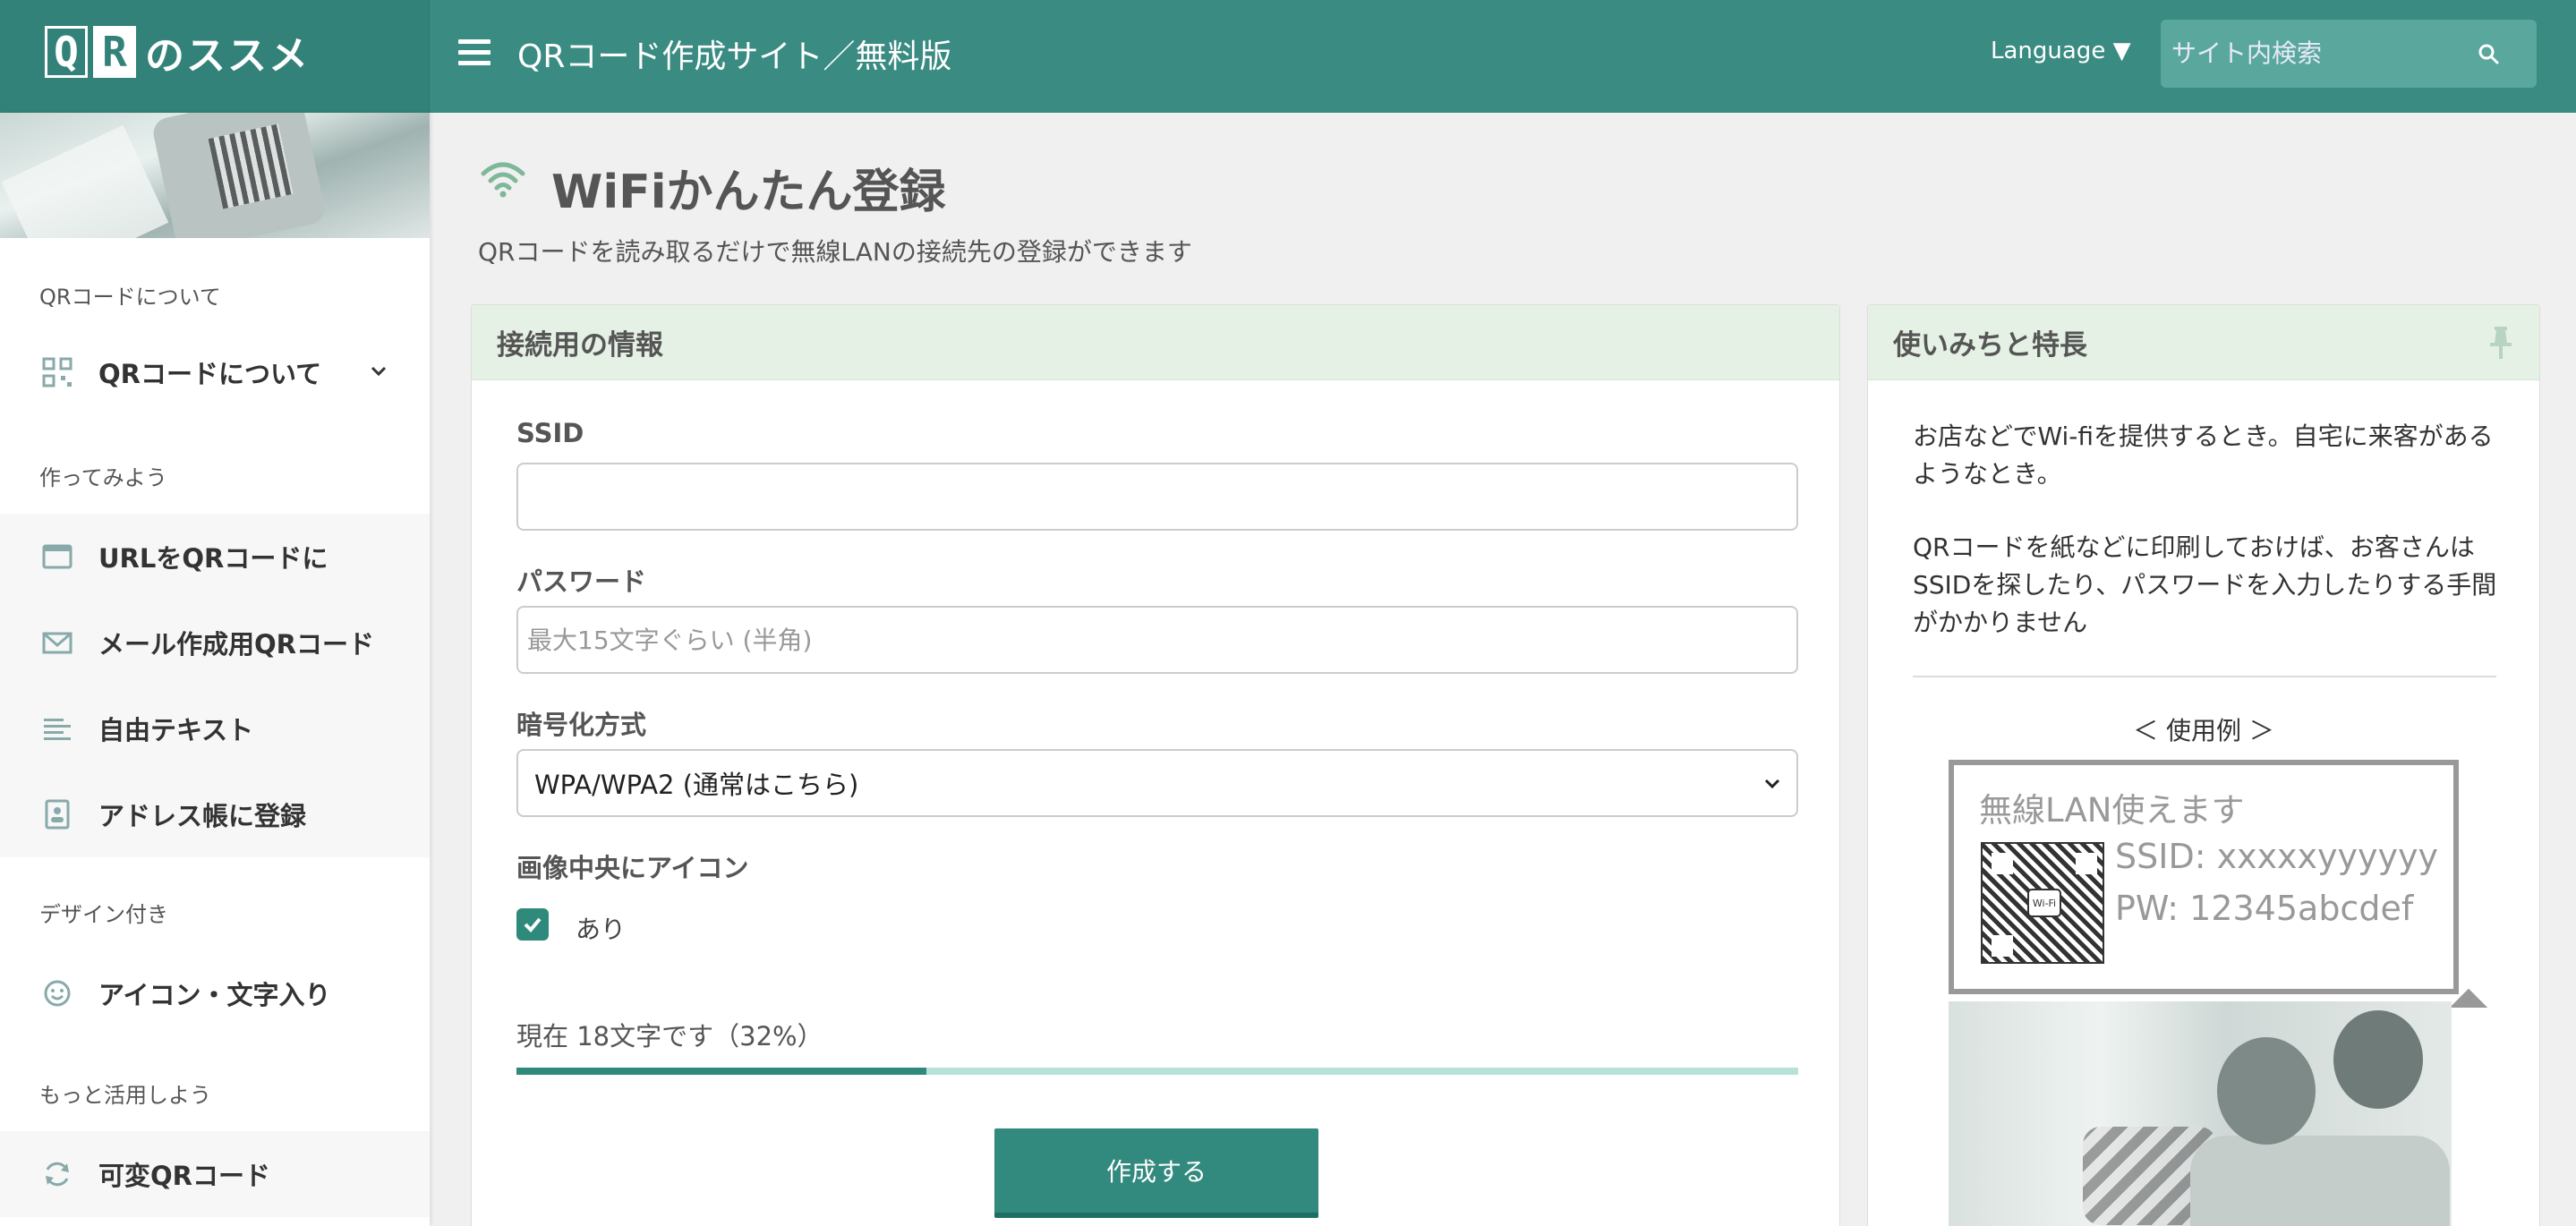  What do you see at coordinates (748, 192) in the screenshot?
I see `page-title: WiFiかんたん登録` at bounding box center [748, 192].